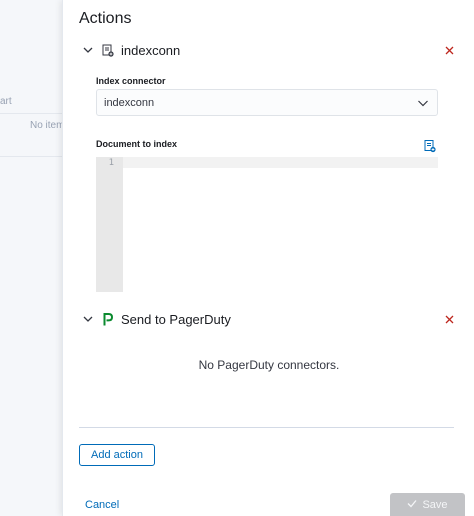 The height and width of the screenshot is (516, 474). I want to click on action-title: indexconn, so click(151, 50).